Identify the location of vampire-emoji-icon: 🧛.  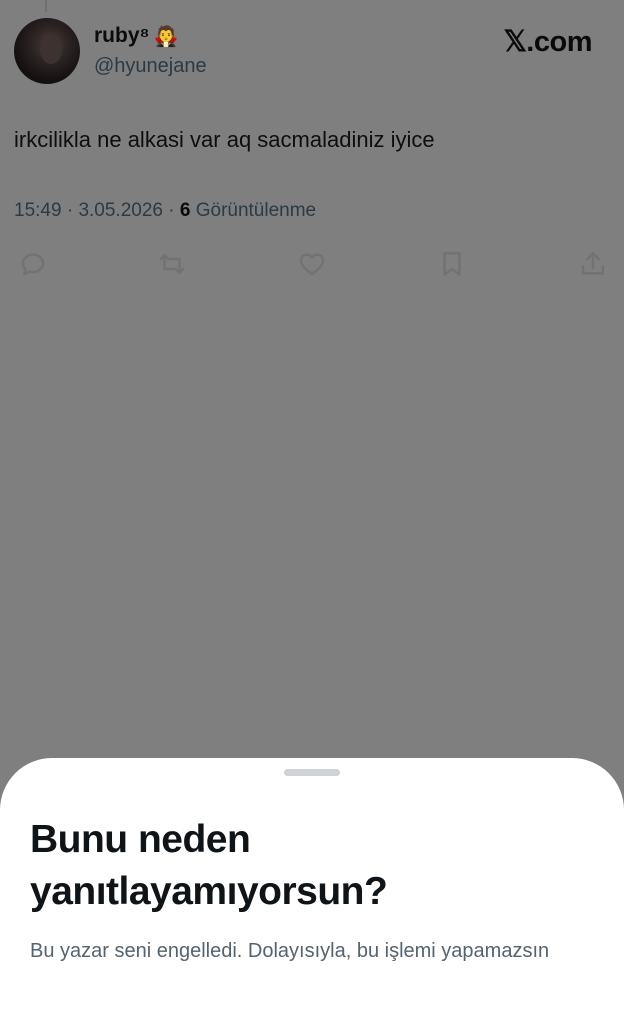
(166, 36).